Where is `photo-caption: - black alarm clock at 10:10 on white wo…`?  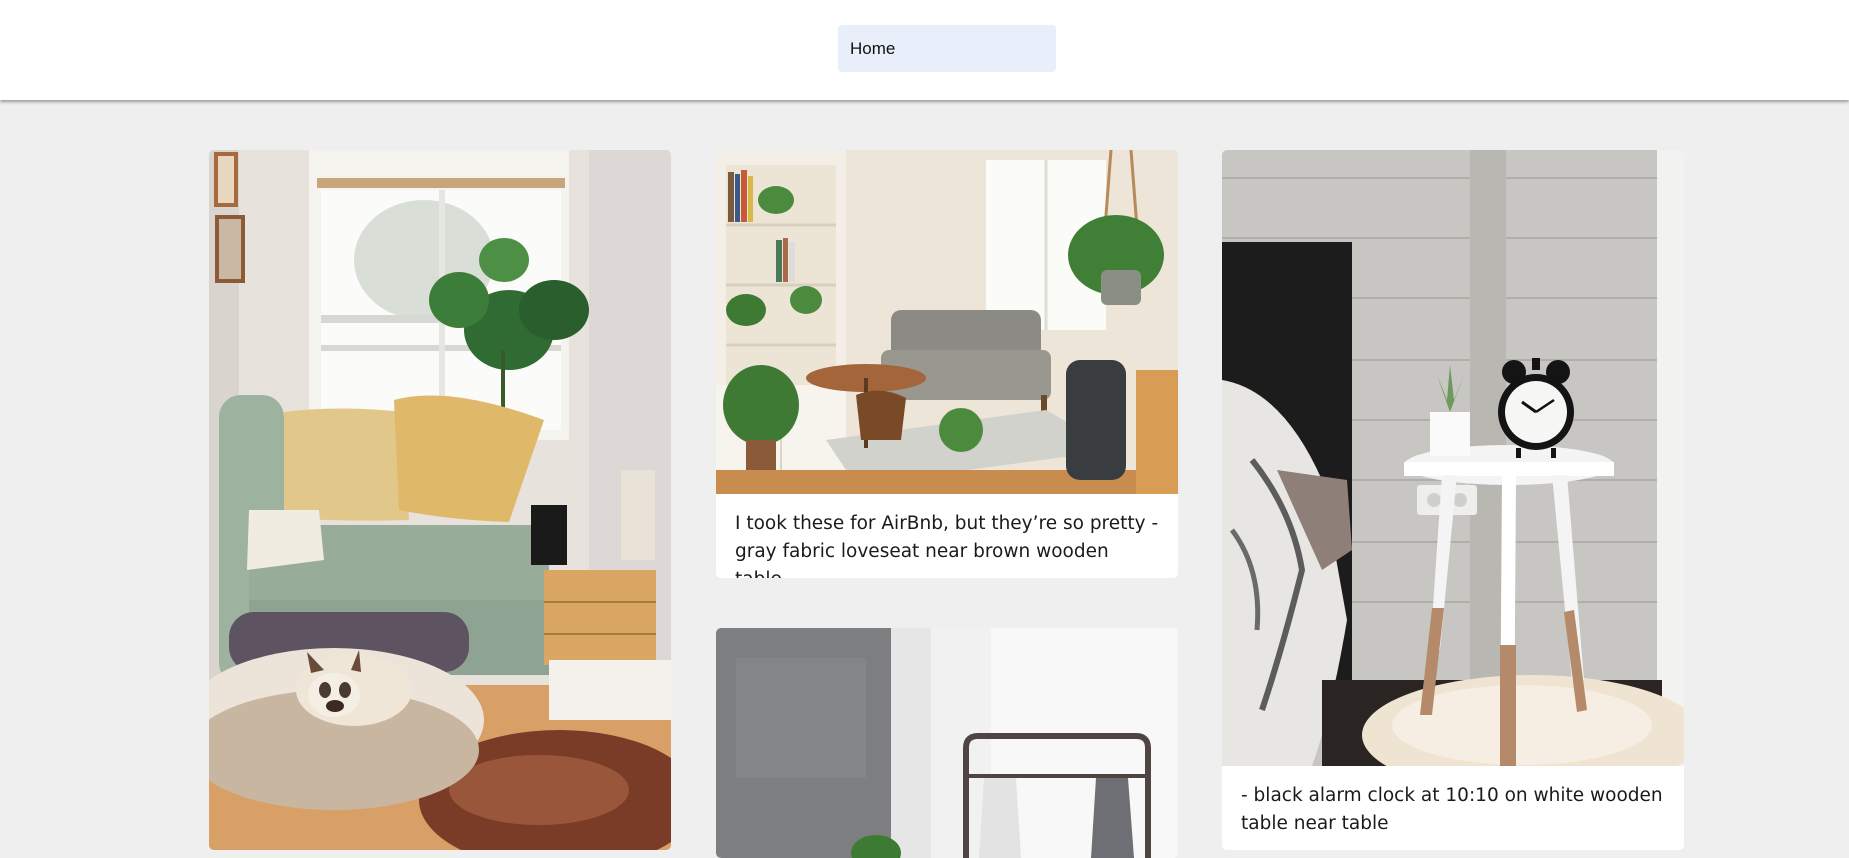
photo-caption: - black alarm clock at 10:10 on white wo… is located at coordinates (1452, 809).